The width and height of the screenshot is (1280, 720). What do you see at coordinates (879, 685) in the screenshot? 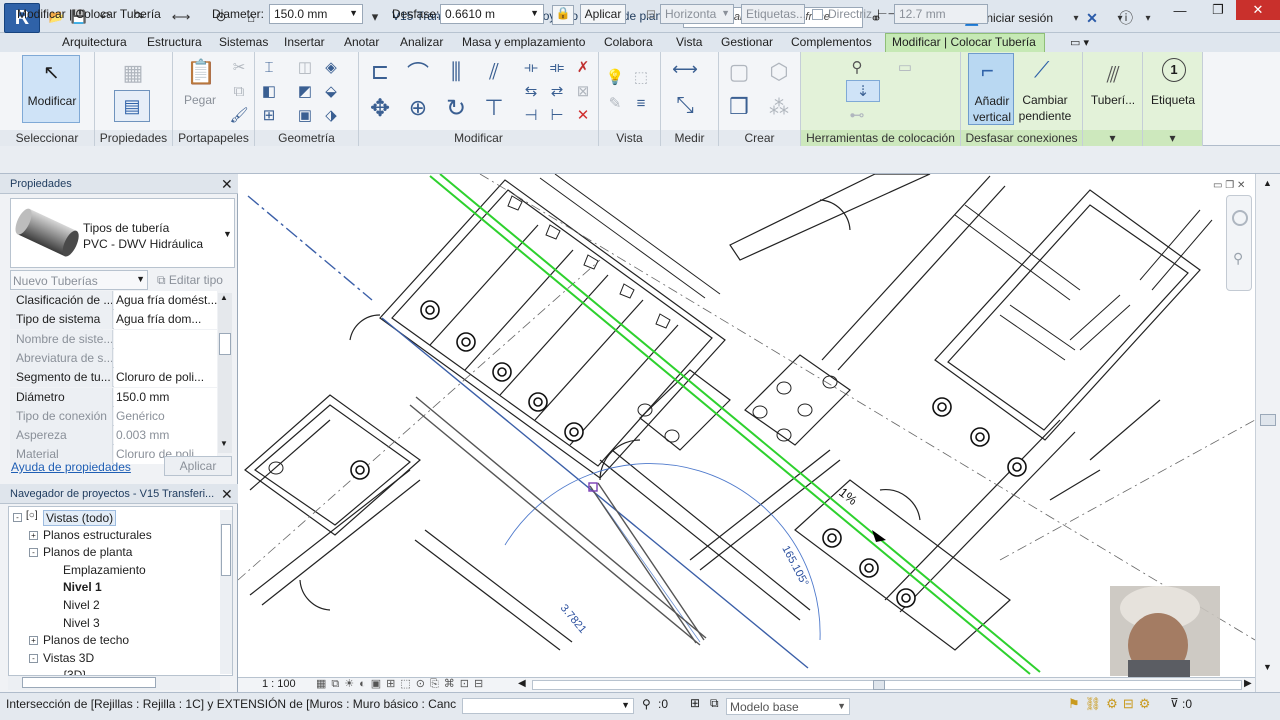
I see `hscroll-thumb` at bounding box center [879, 685].